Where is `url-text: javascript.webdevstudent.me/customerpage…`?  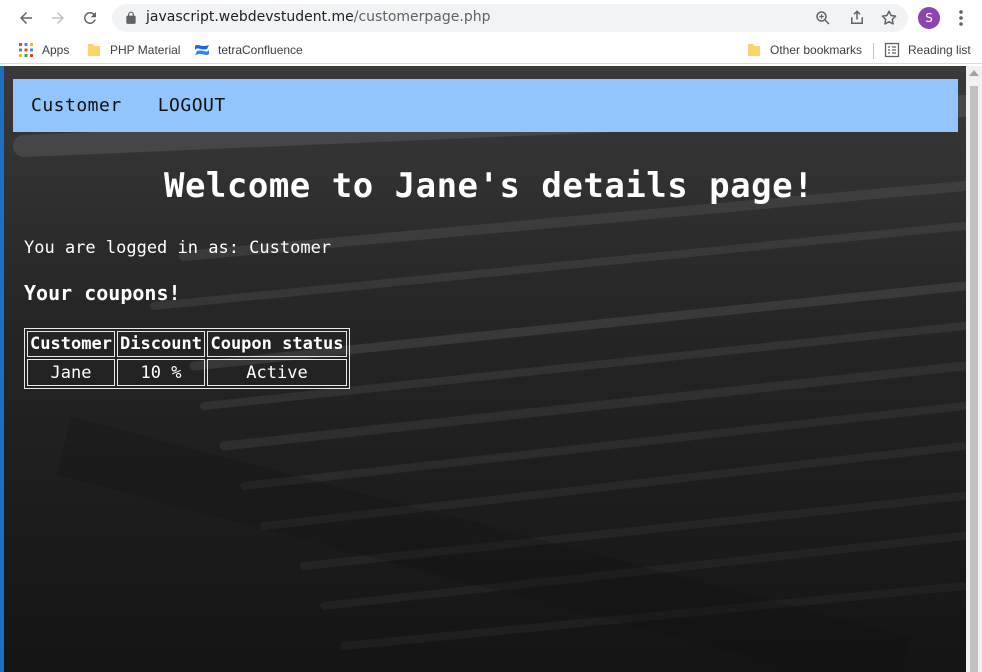
url-text: javascript.webdevstudent.me/customerpage… is located at coordinates (318, 17).